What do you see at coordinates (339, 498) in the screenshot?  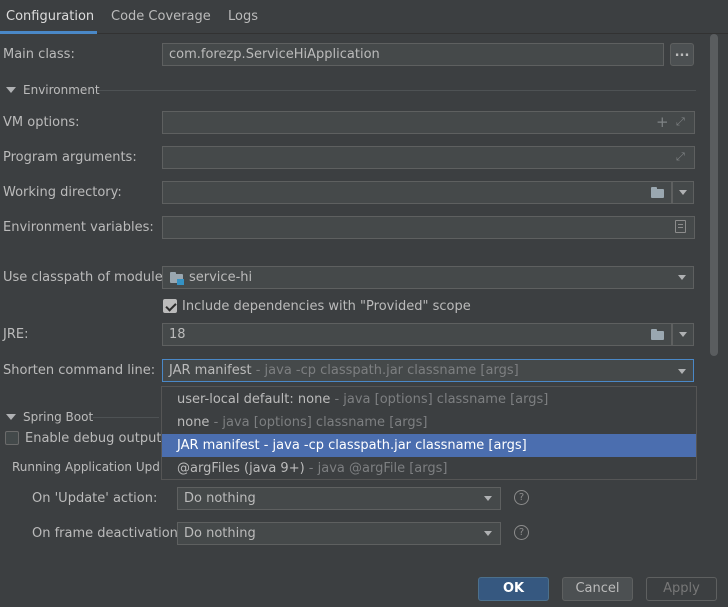 I see `on-update-action-select: Do nothing` at bounding box center [339, 498].